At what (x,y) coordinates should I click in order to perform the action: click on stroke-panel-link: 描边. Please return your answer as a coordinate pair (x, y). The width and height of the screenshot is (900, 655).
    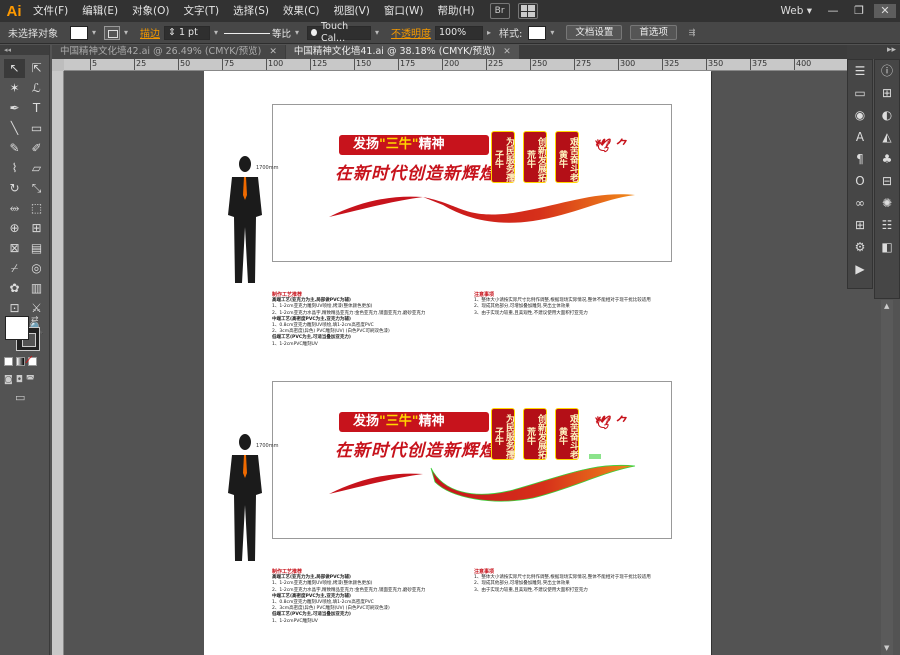
    Looking at the image, I should click on (150, 32).